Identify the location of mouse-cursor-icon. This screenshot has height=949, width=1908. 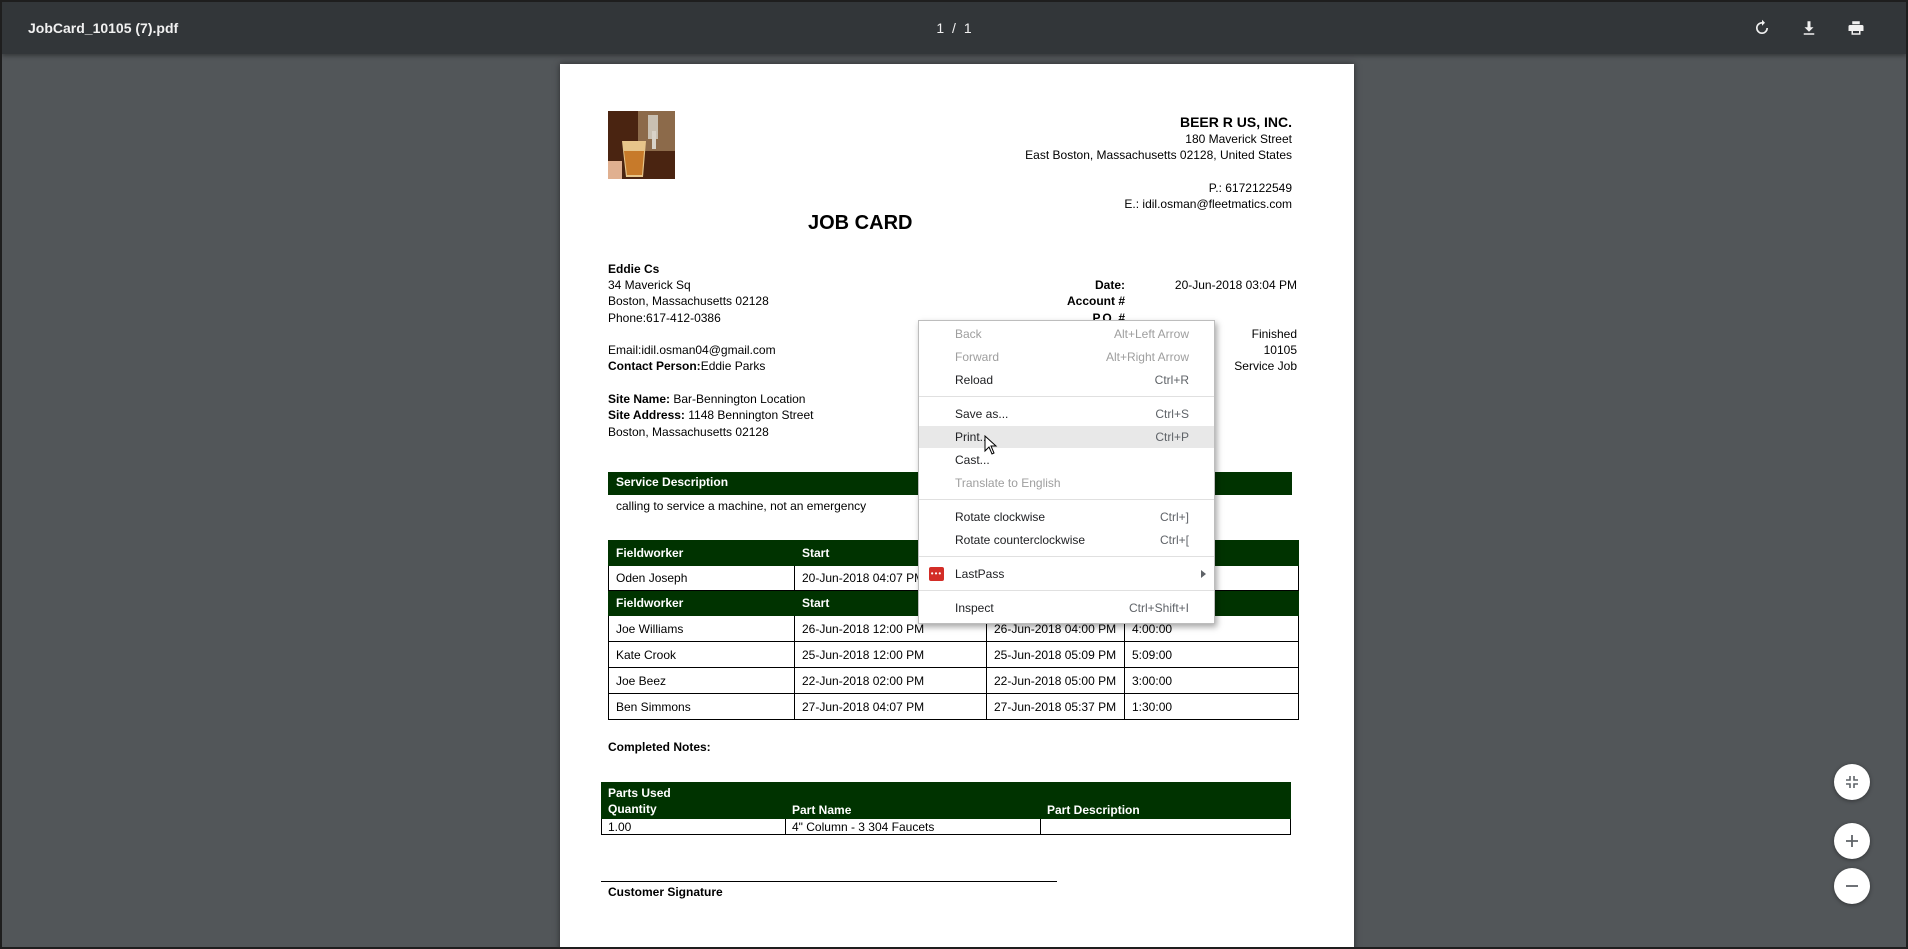
(991, 445).